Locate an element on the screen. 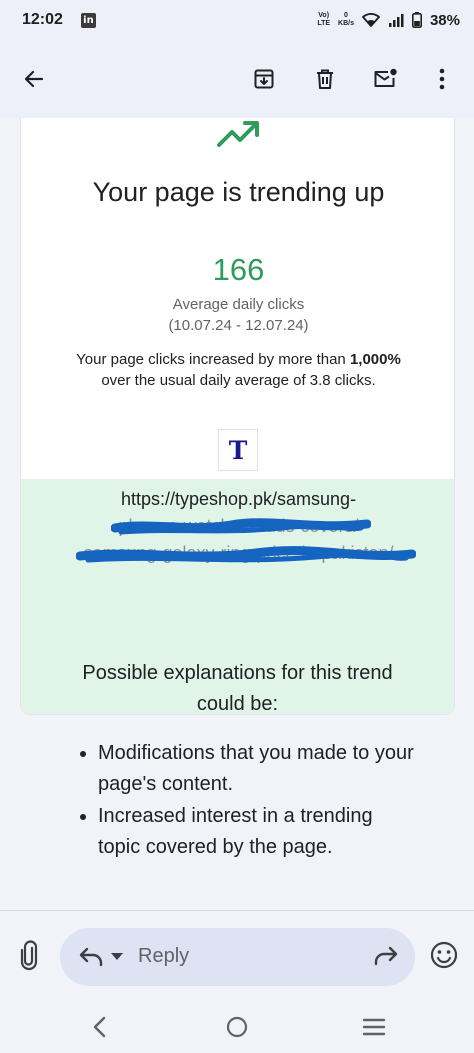 The width and height of the screenshot is (474, 1053). site-logo: T is located at coordinates (238, 450).